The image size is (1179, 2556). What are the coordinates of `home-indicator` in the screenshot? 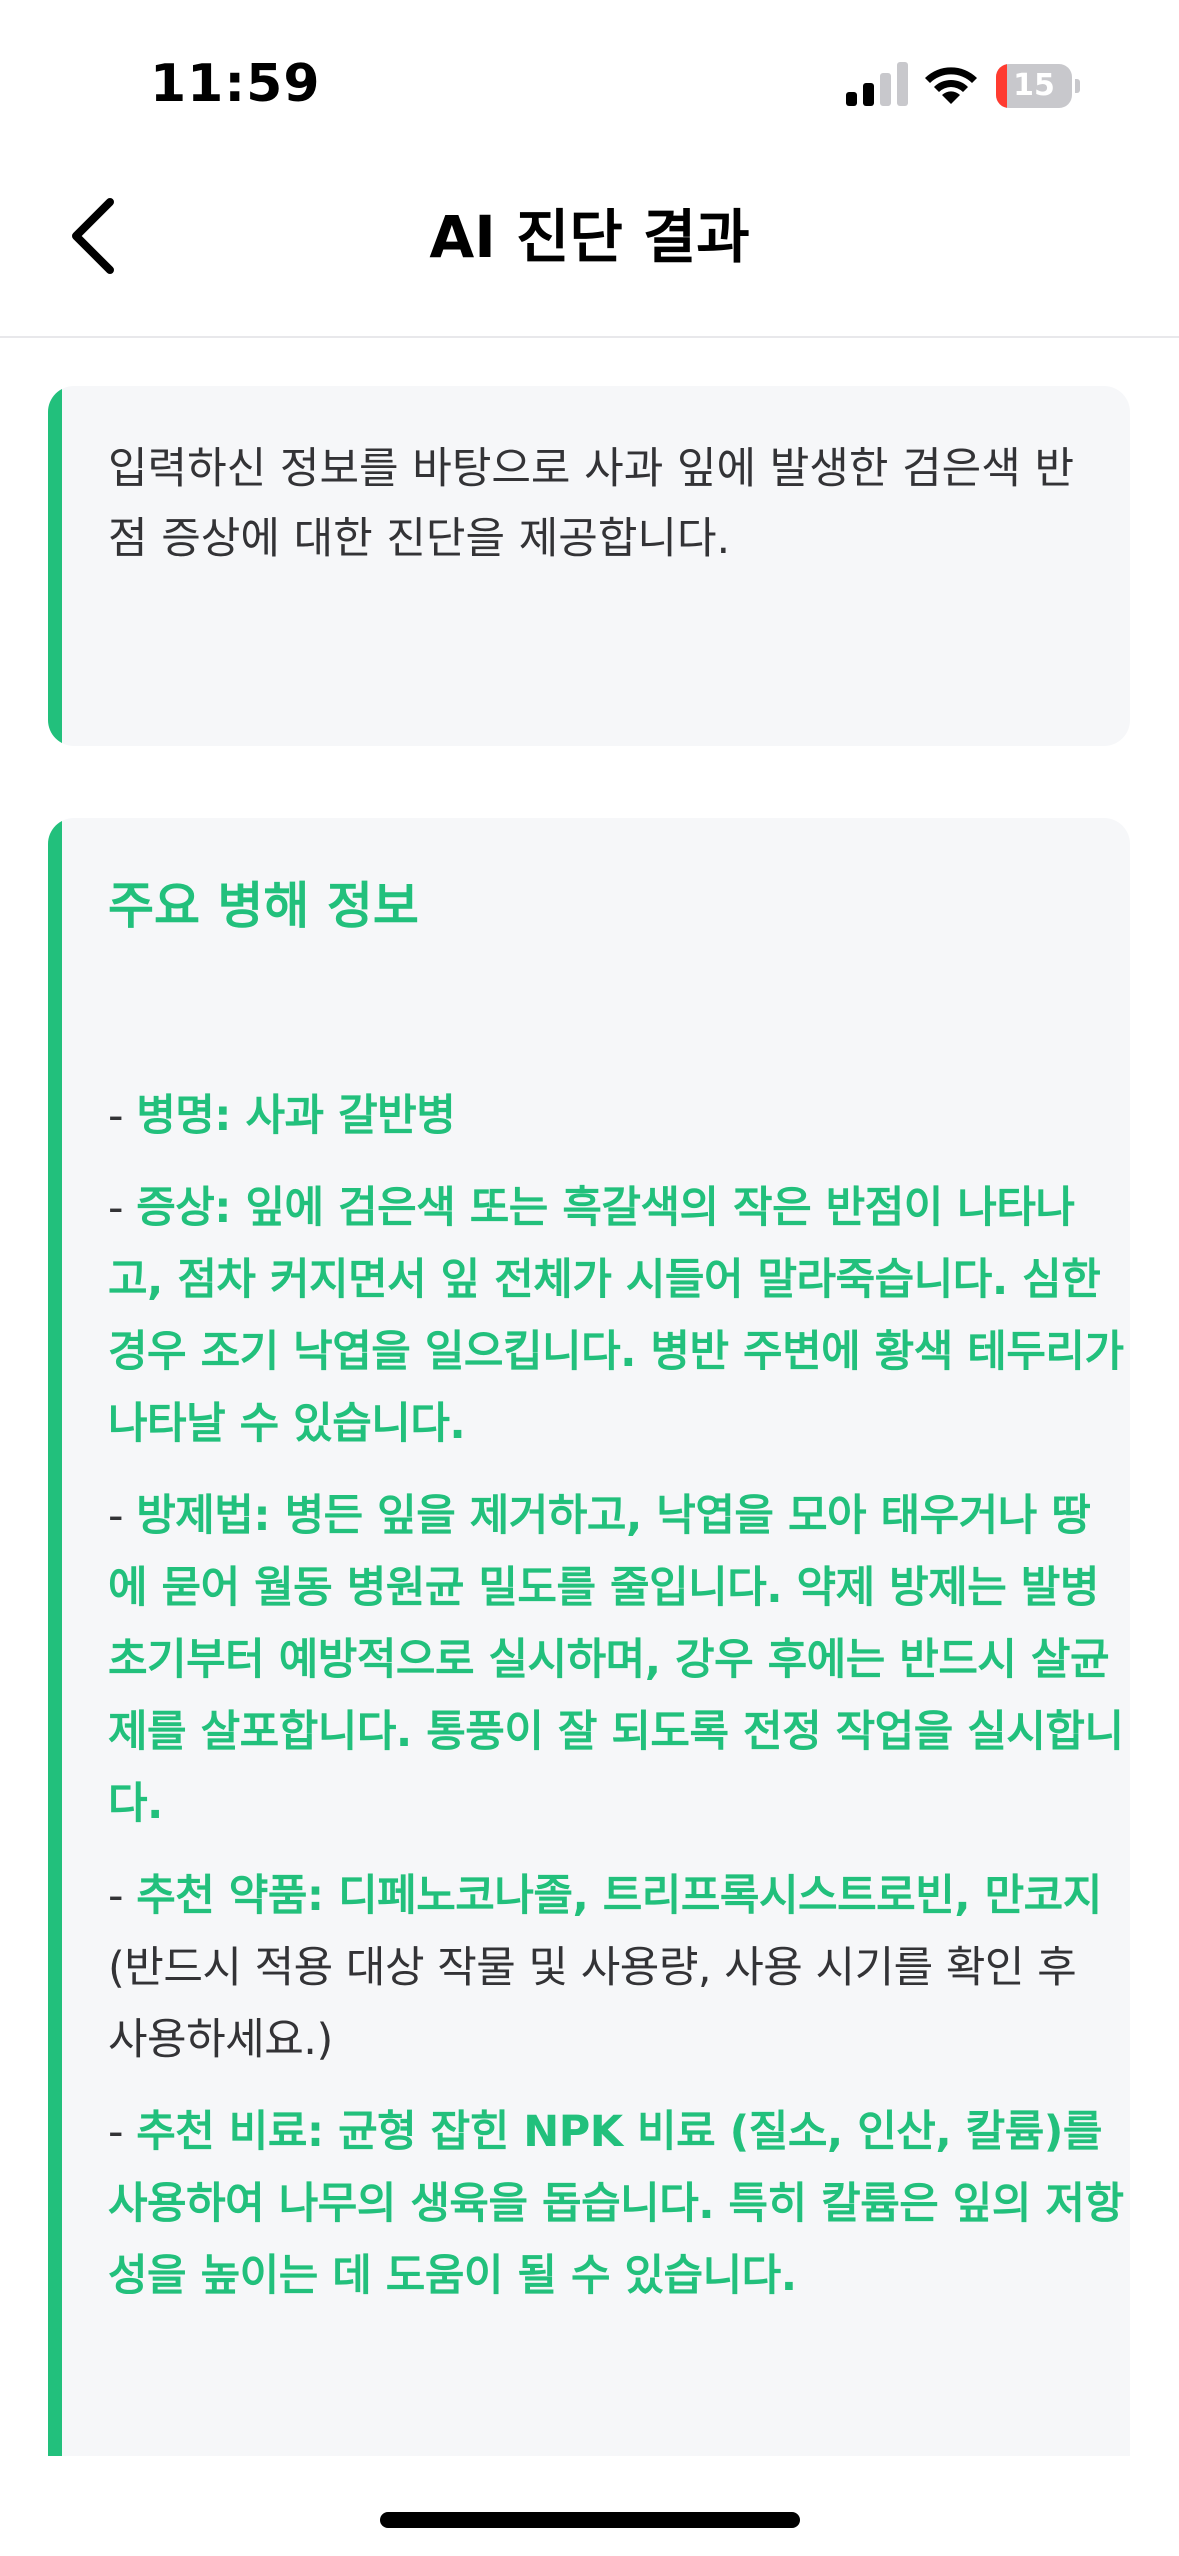 It's located at (590, 2520).